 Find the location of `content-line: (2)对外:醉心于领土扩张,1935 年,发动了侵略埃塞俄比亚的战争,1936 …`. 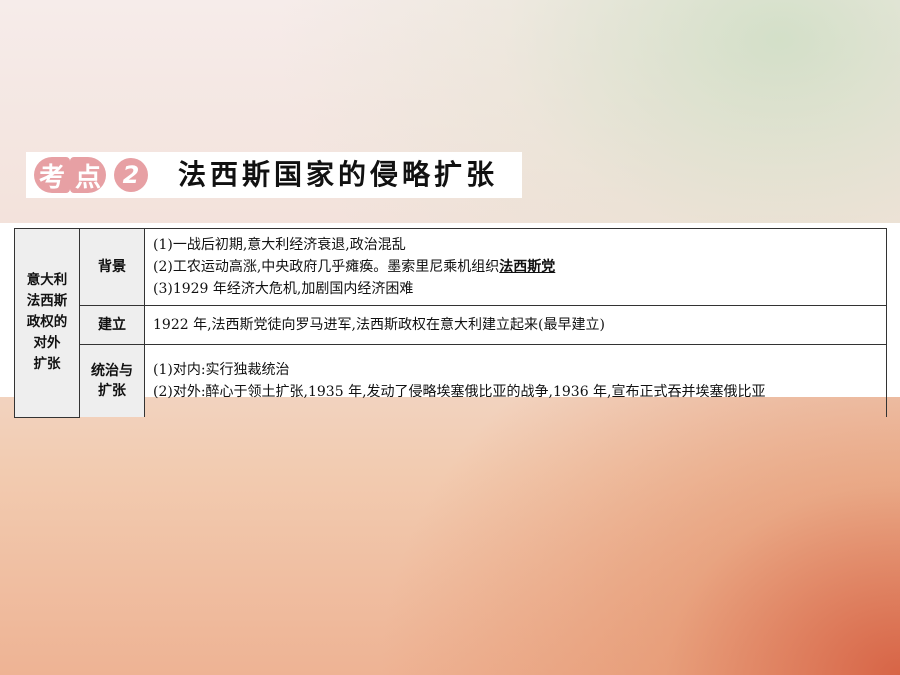

content-line: (2)对外:醉心于领土扩张,1935 年,发动了侵略埃塞俄比亚的战争,1936 … is located at coordinates (459, 392).